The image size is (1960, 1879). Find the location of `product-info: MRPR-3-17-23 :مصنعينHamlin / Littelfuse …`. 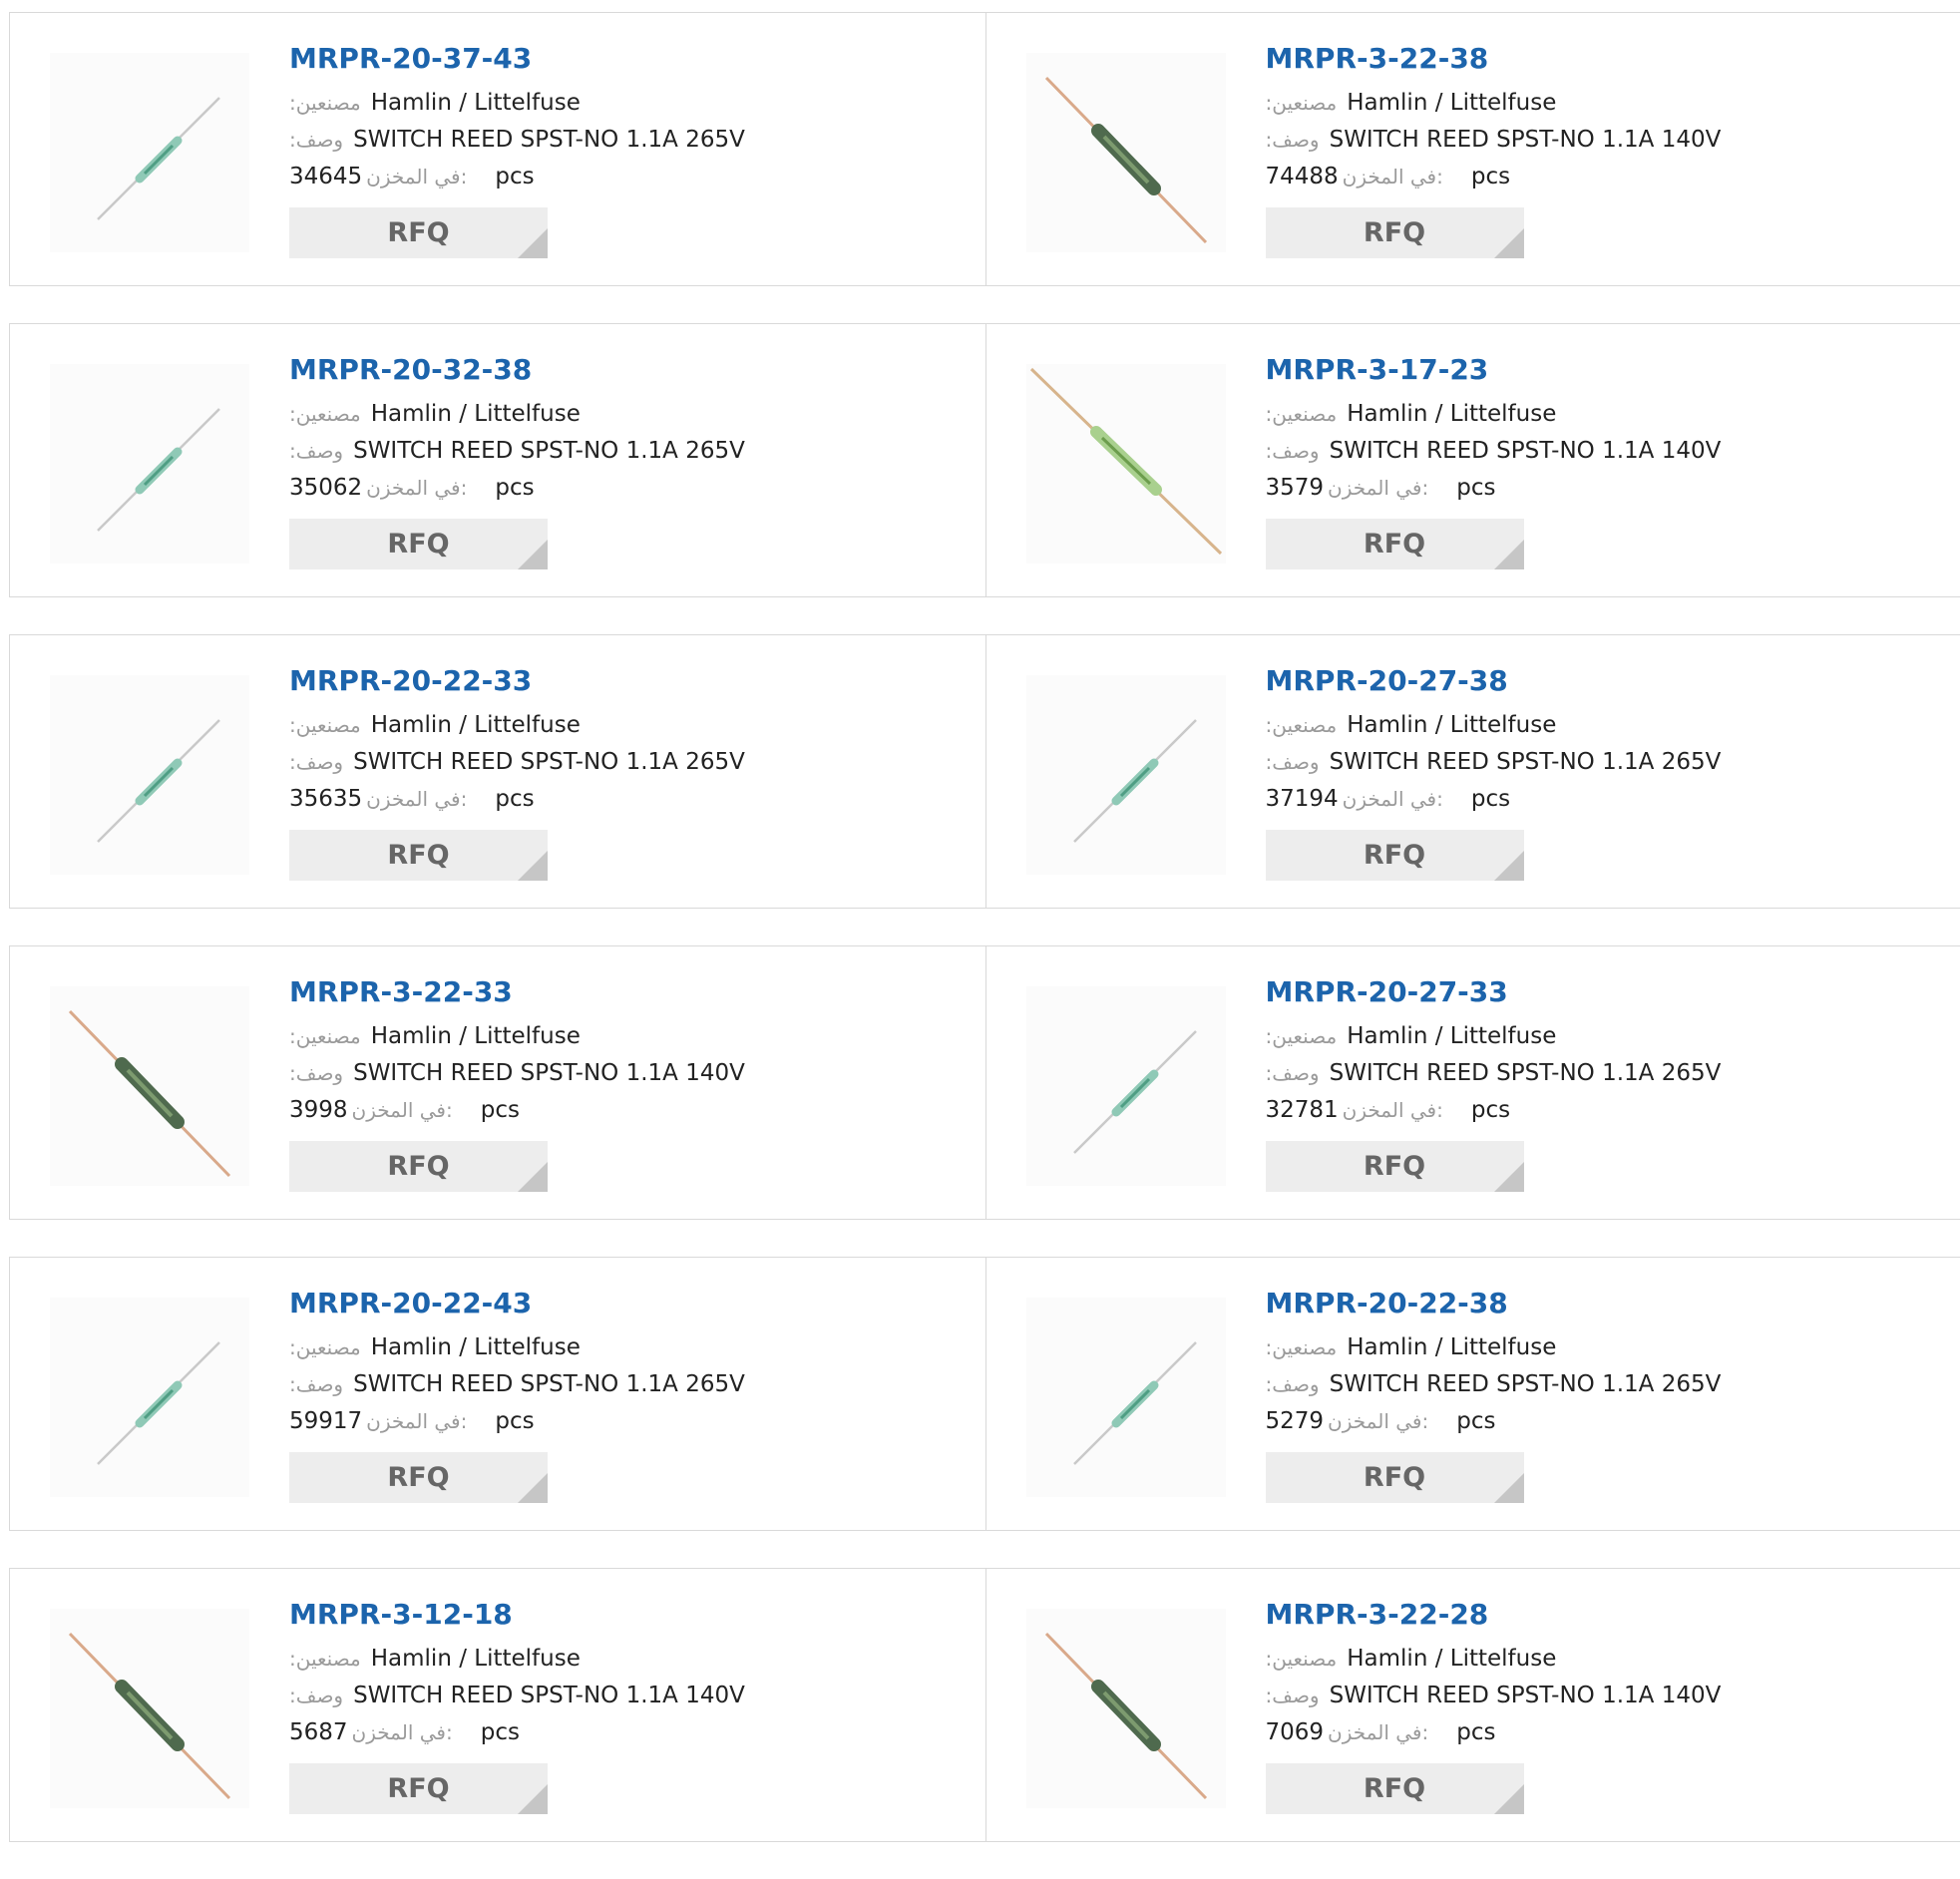

product-info: MRPR-3-17-23 :مصنعينHamlin / Littelfuse … is located at coordinates (1595, 461).